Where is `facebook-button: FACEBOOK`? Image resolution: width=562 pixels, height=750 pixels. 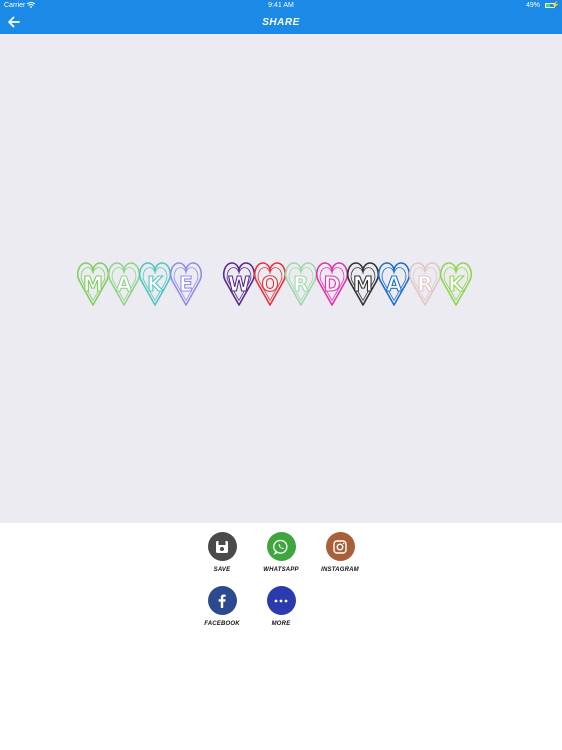
facebook-button: FACEBOOK is located at coordinates (222, 606).